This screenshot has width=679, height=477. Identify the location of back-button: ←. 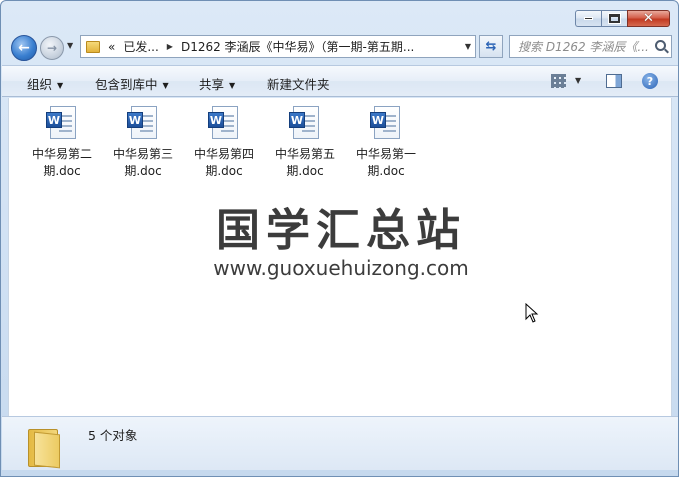
(24, 48).